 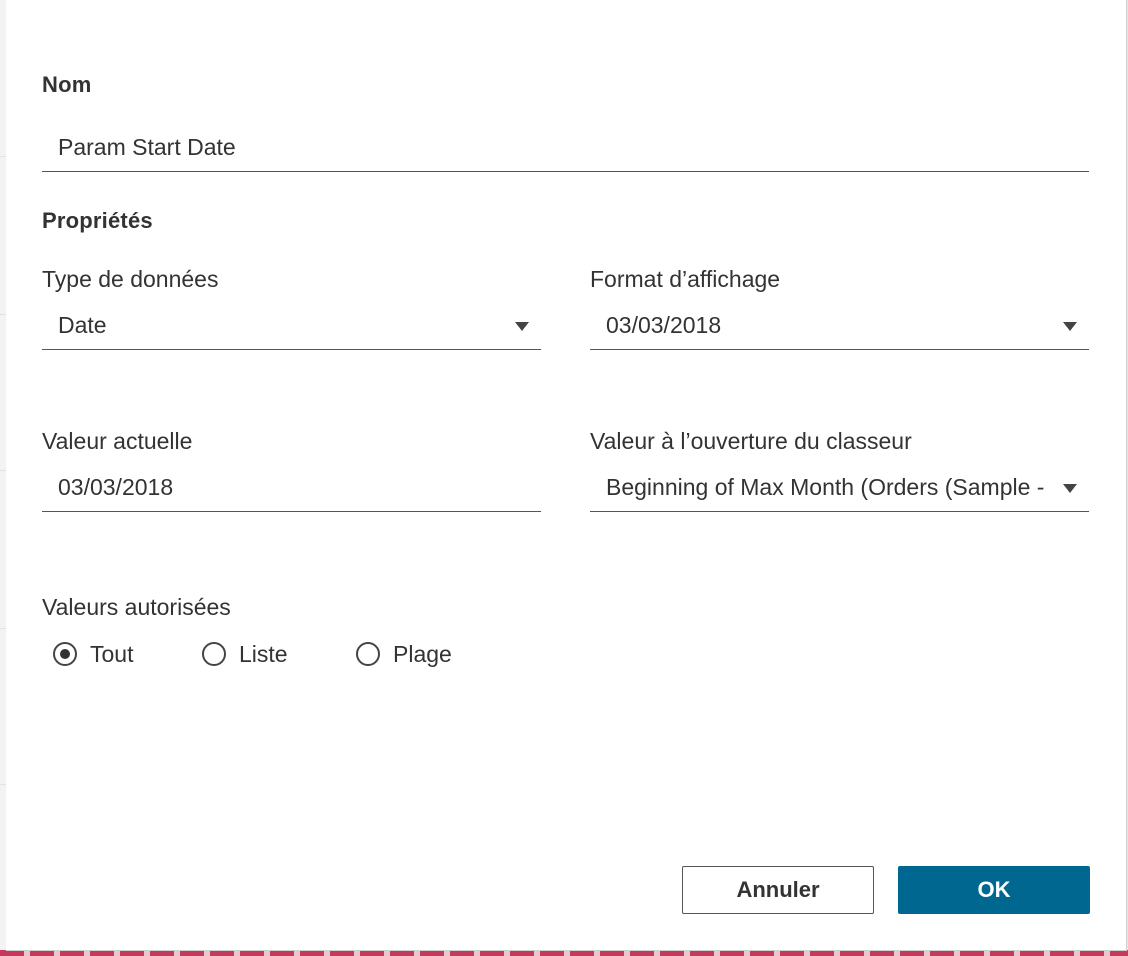 I want to click on allowed-values-all-radio: Tout, so click(x=93, y=654).